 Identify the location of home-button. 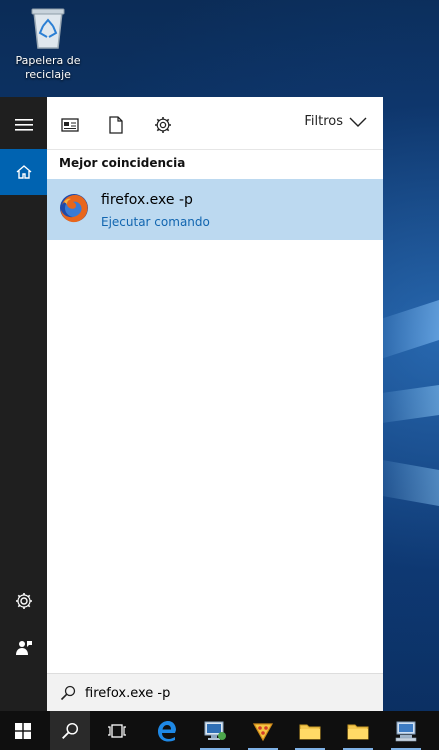
(23, 172).